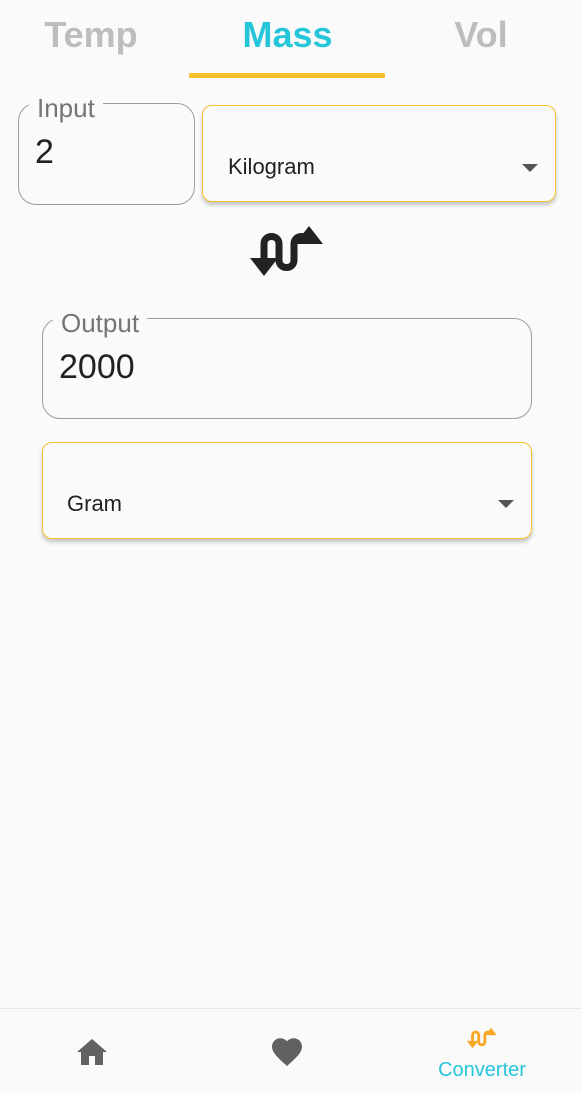  What do you see at coordinates (100, 323) in the screenshot?
I see `output-label: Output` at bounding box center [100, 323].